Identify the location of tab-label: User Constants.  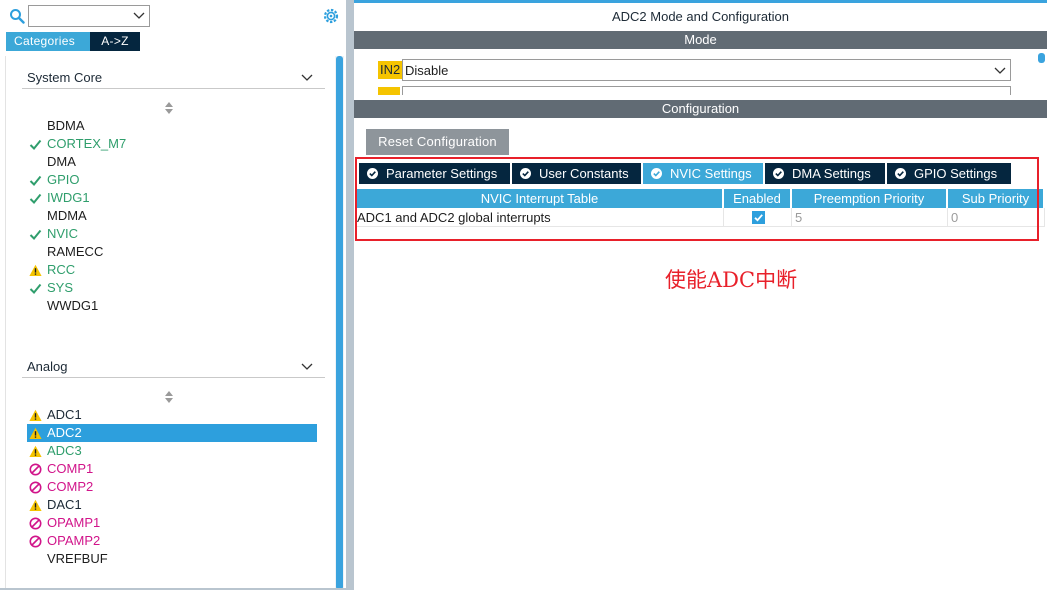
(584, 173).